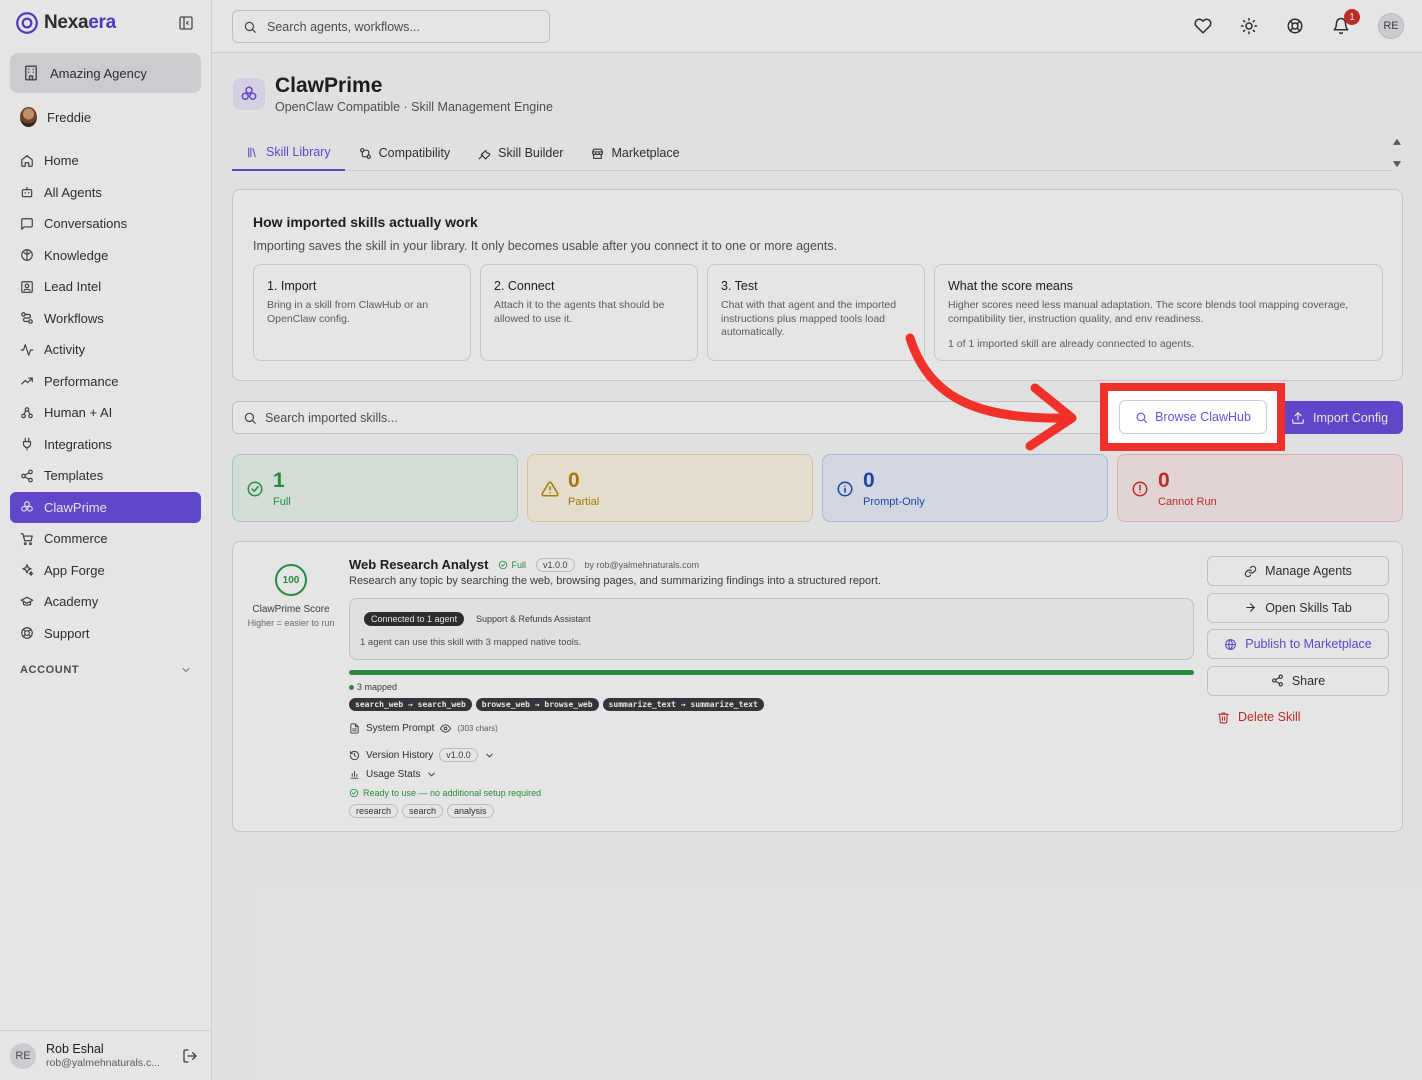 The height and width of the screenshot is (1080, 1422). I want to click on connected-badge: Connected to 1 agent, so click(414, 619).